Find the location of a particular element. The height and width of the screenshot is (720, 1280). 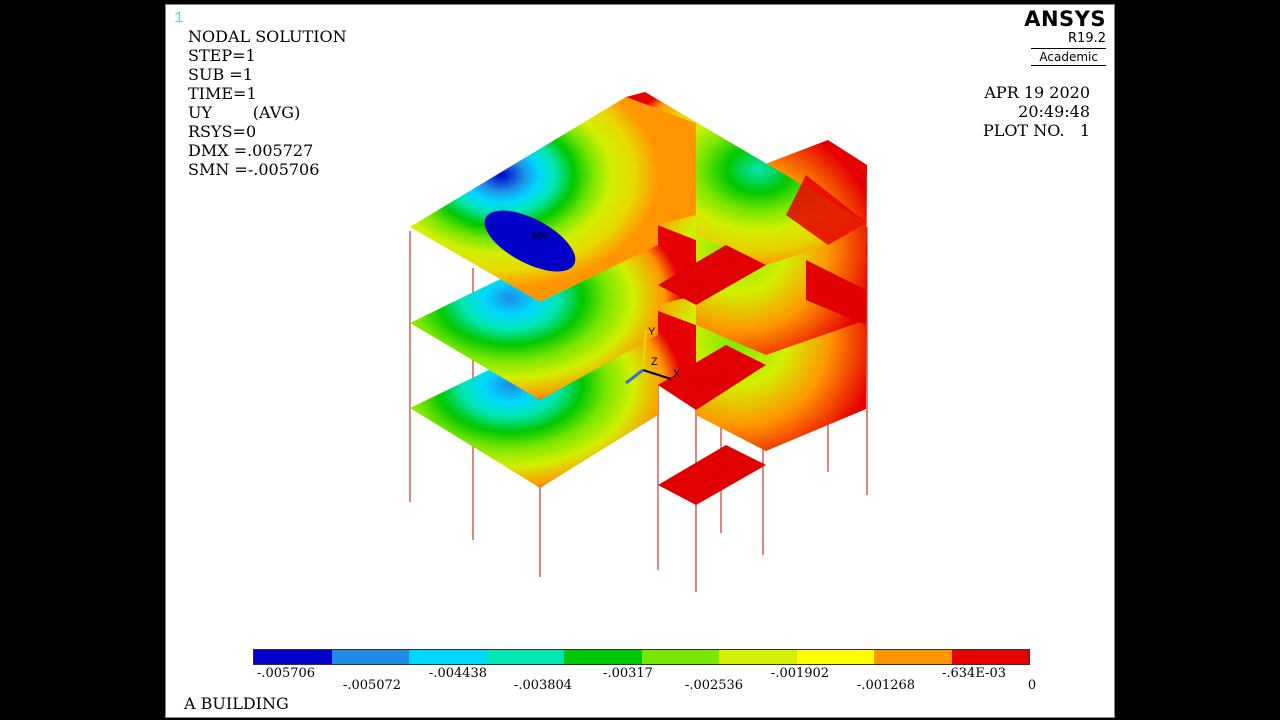

legend-tick-high: 0 is located at coordinates (1032, 685).